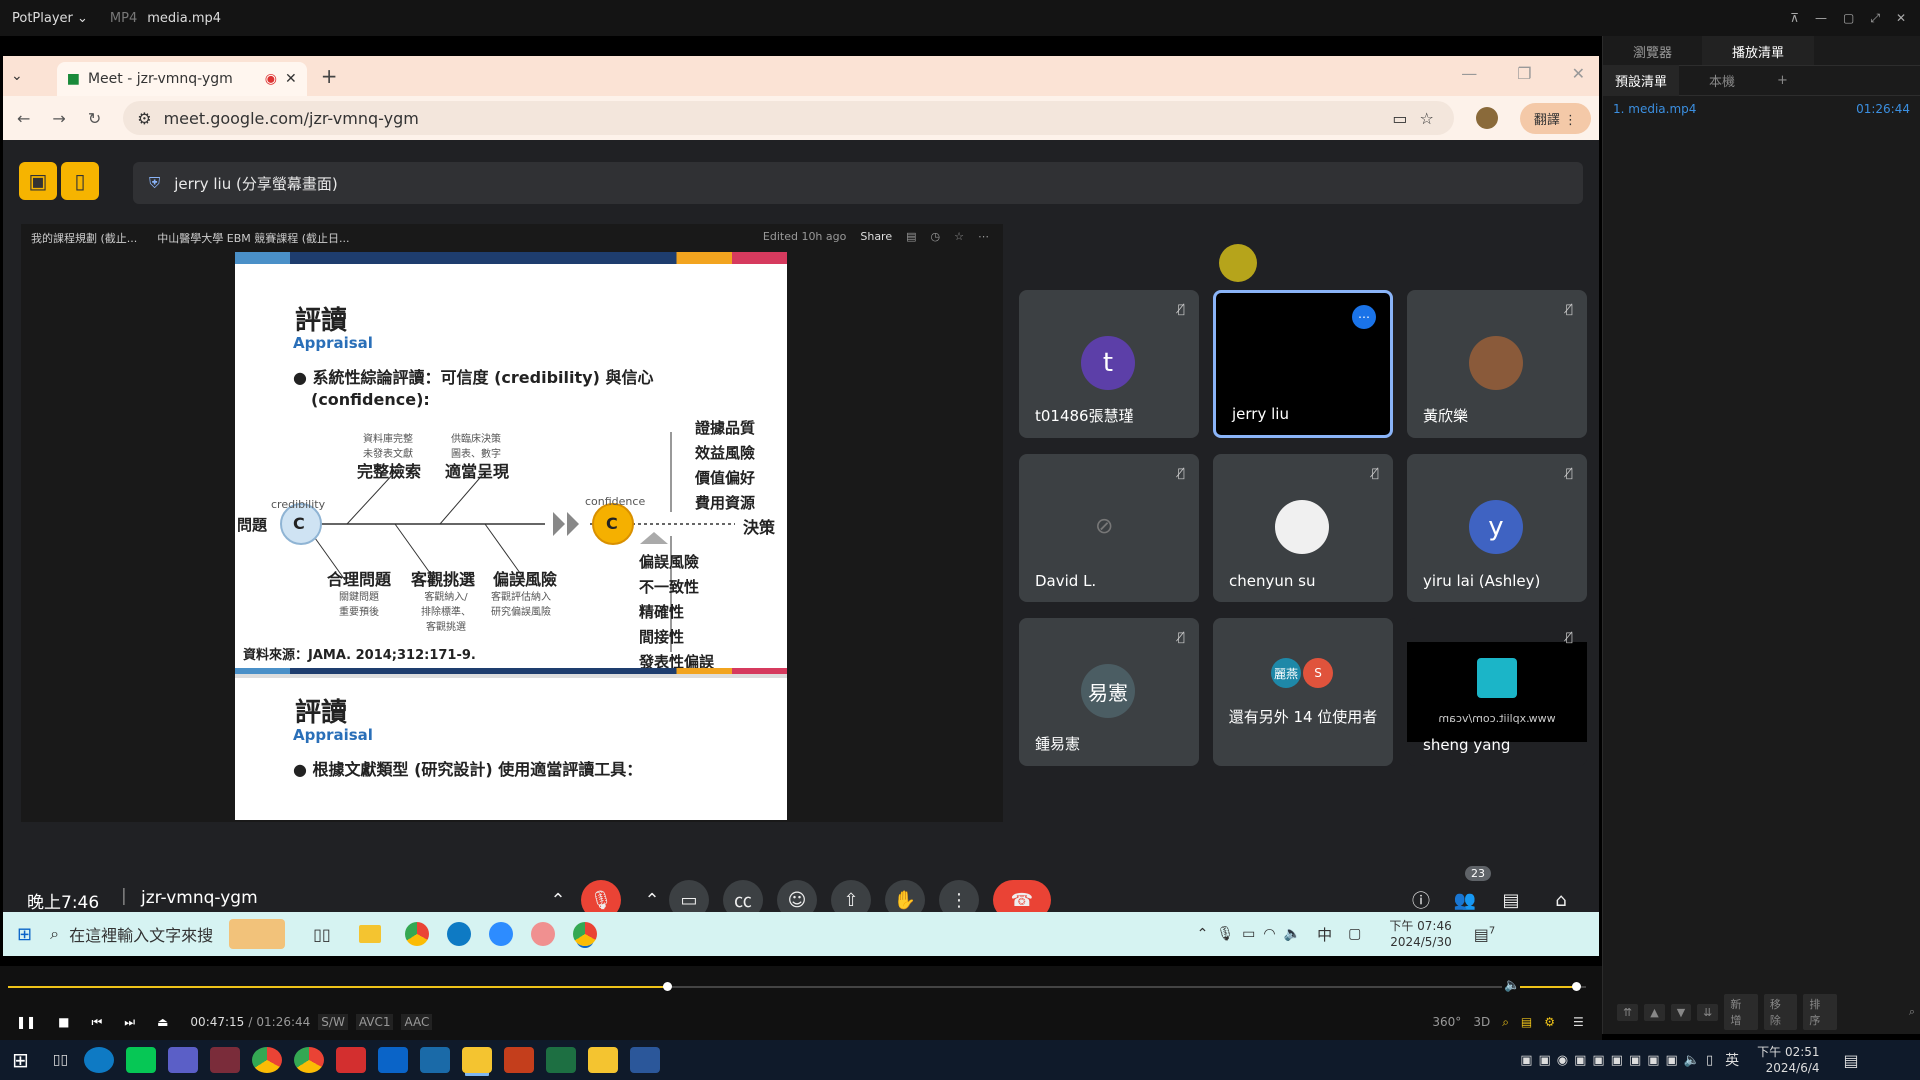 The image size is (1920, 1080). Describe the element at coordinates (321, 713) in the screenshot. I see `slide2-title: 評讀` at that location.